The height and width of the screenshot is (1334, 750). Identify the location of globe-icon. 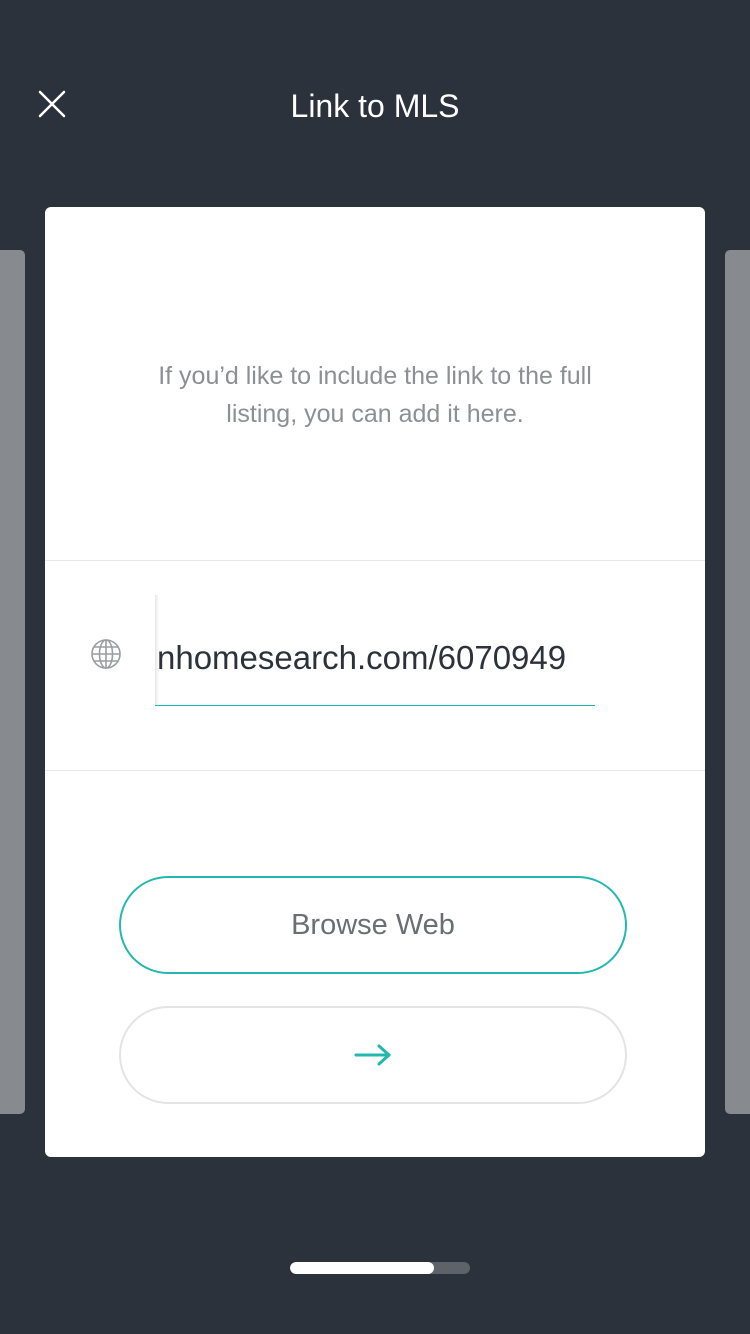
(106, 654).